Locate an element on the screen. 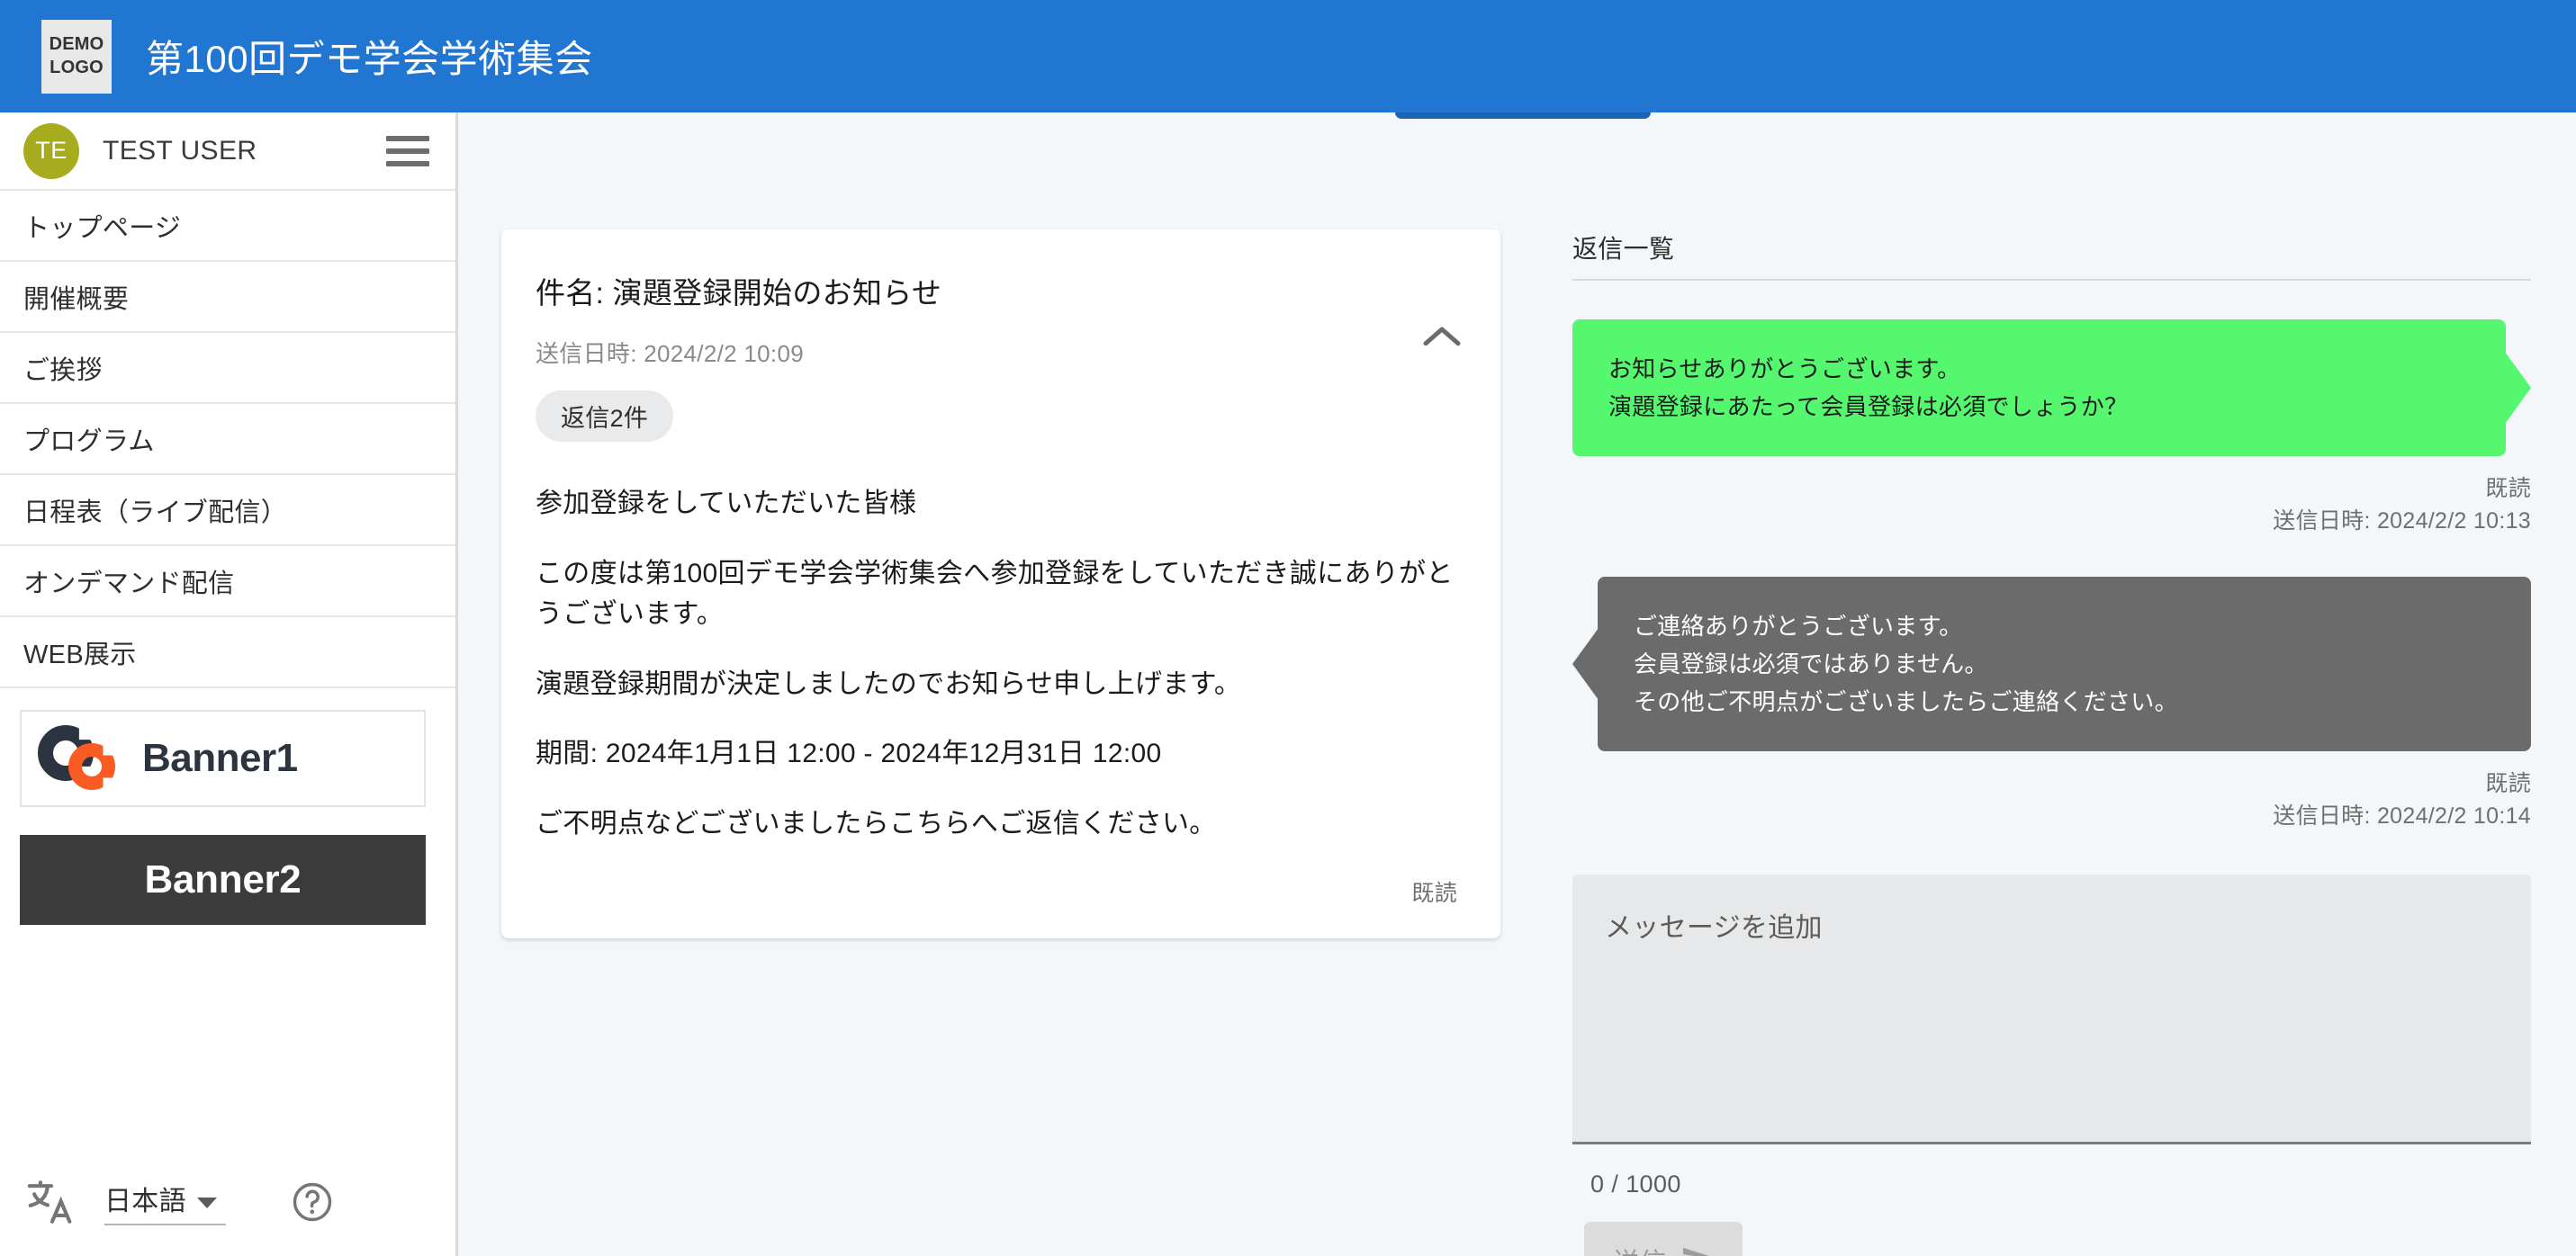 Image resolution: width=2576 pixels, height=1256 pixels. send-button-label: 送信 is located at coordinates (1639, 1249).